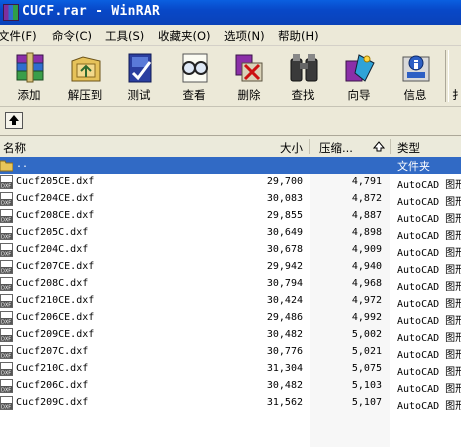 The width and height of the screenshot is (461, 447). What do you see at coordinates (379, 146) in the screenshot?
I see `sort-arrow-icon` at bounding box center [379, 146].